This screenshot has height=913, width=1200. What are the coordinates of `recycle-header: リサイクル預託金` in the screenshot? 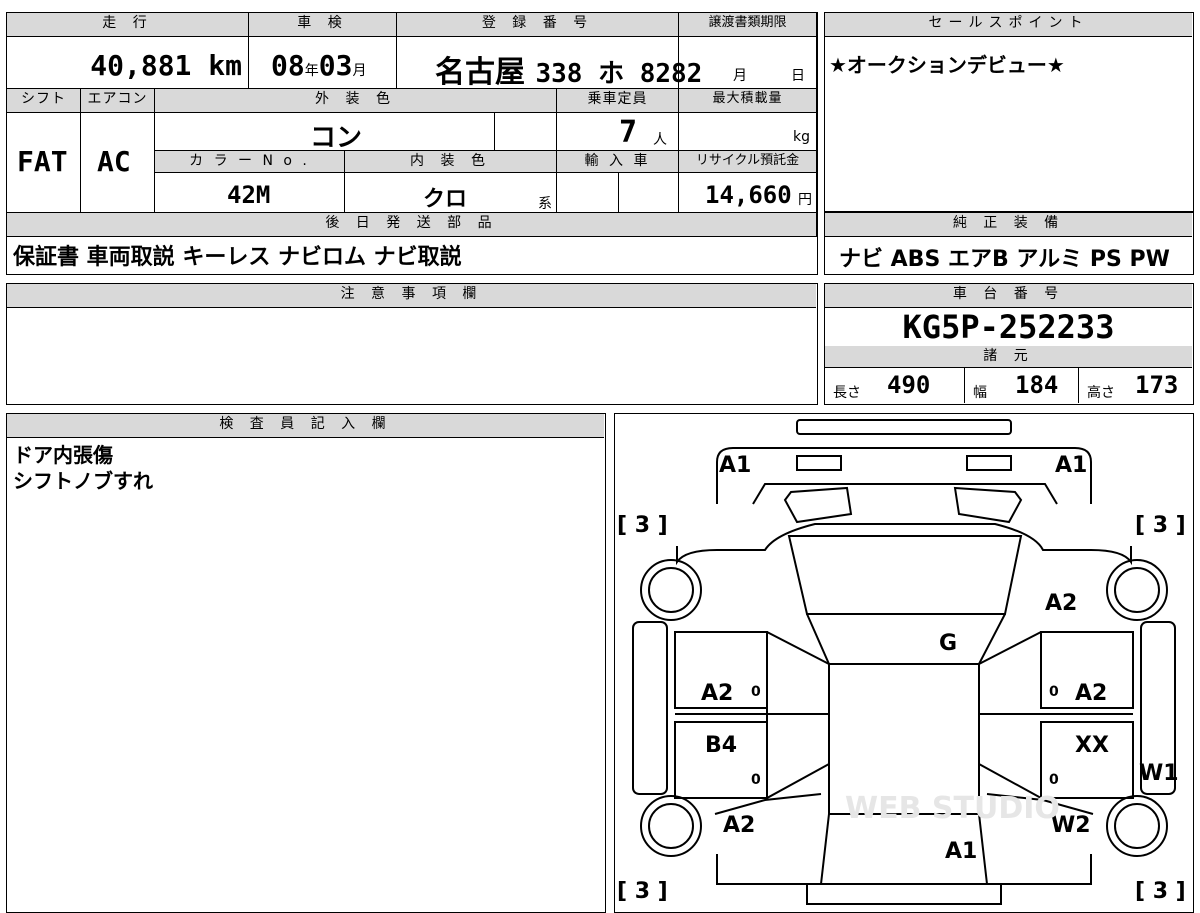 It's located at (748, 162).